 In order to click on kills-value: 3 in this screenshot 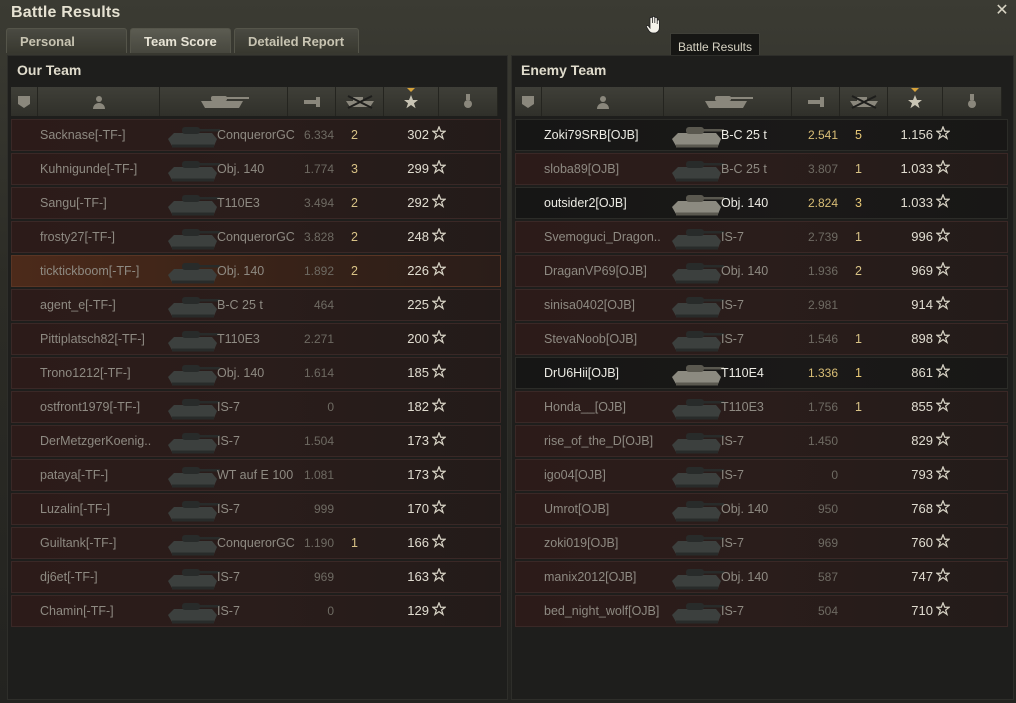, I will do `click(354, 169)`.